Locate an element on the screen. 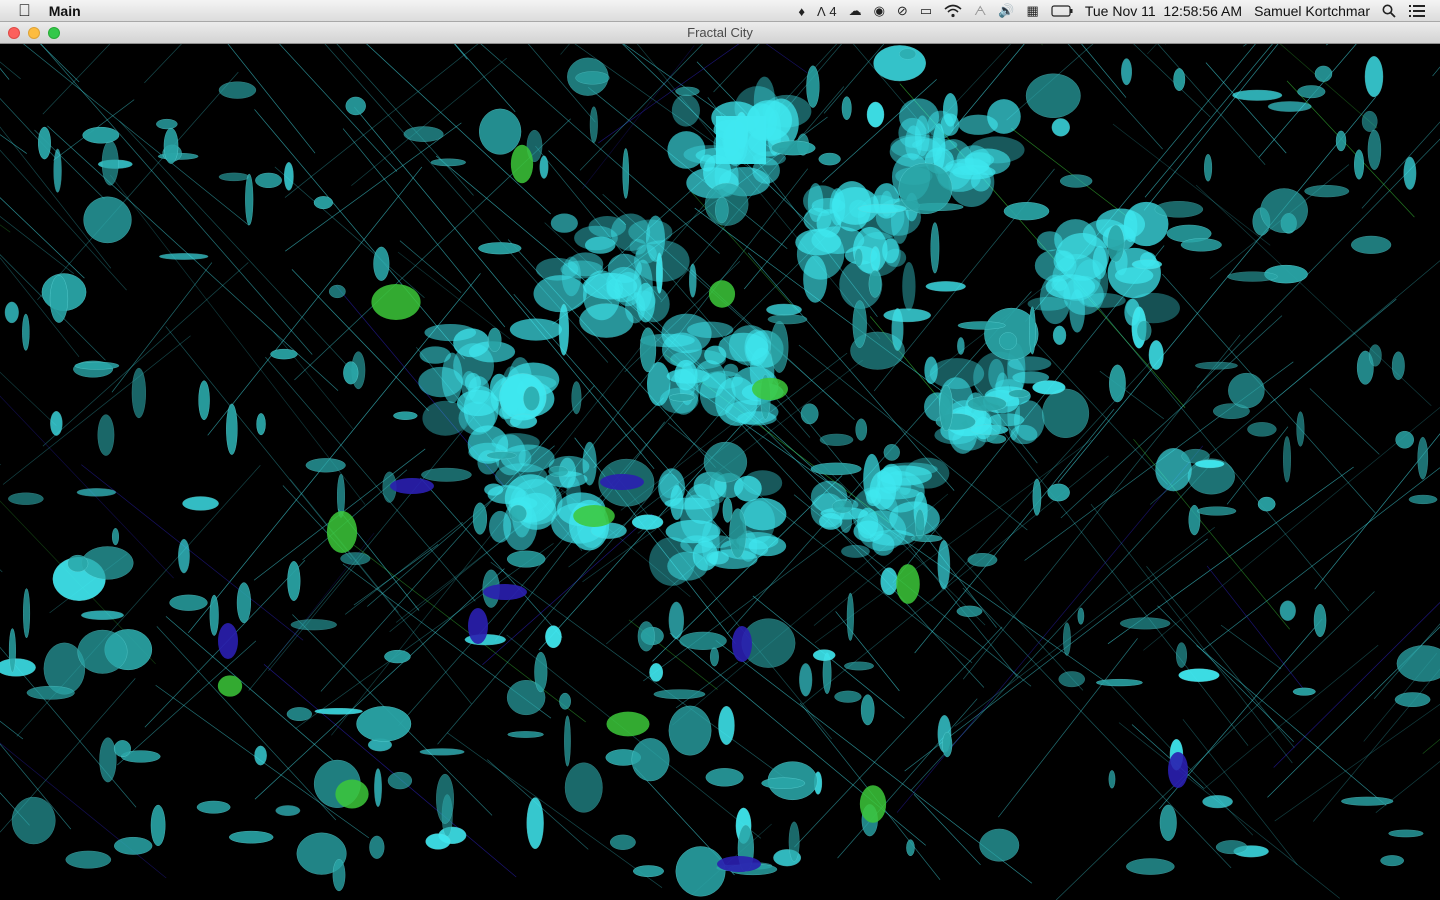  menubar-user: Samuel Kortchmar is located at coordinates (1312, 11).